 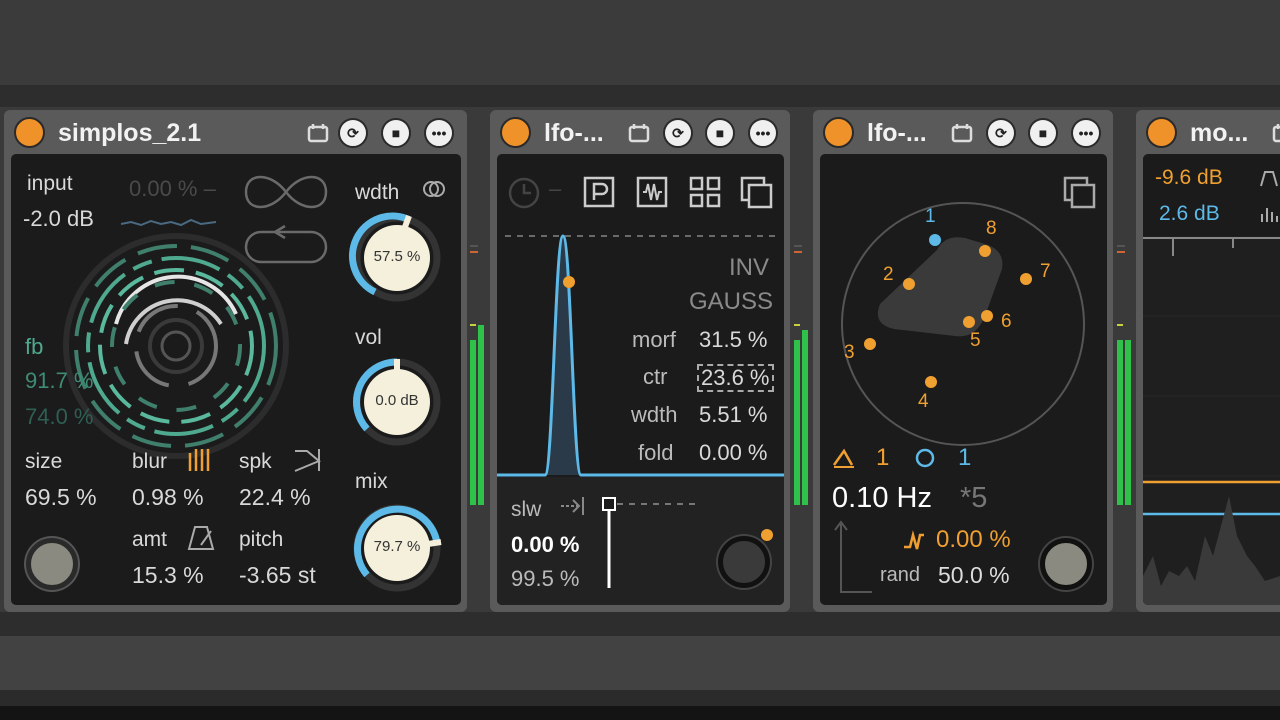 I want to click on wdth-value: 57.5 %, so click(x=397, y=256).